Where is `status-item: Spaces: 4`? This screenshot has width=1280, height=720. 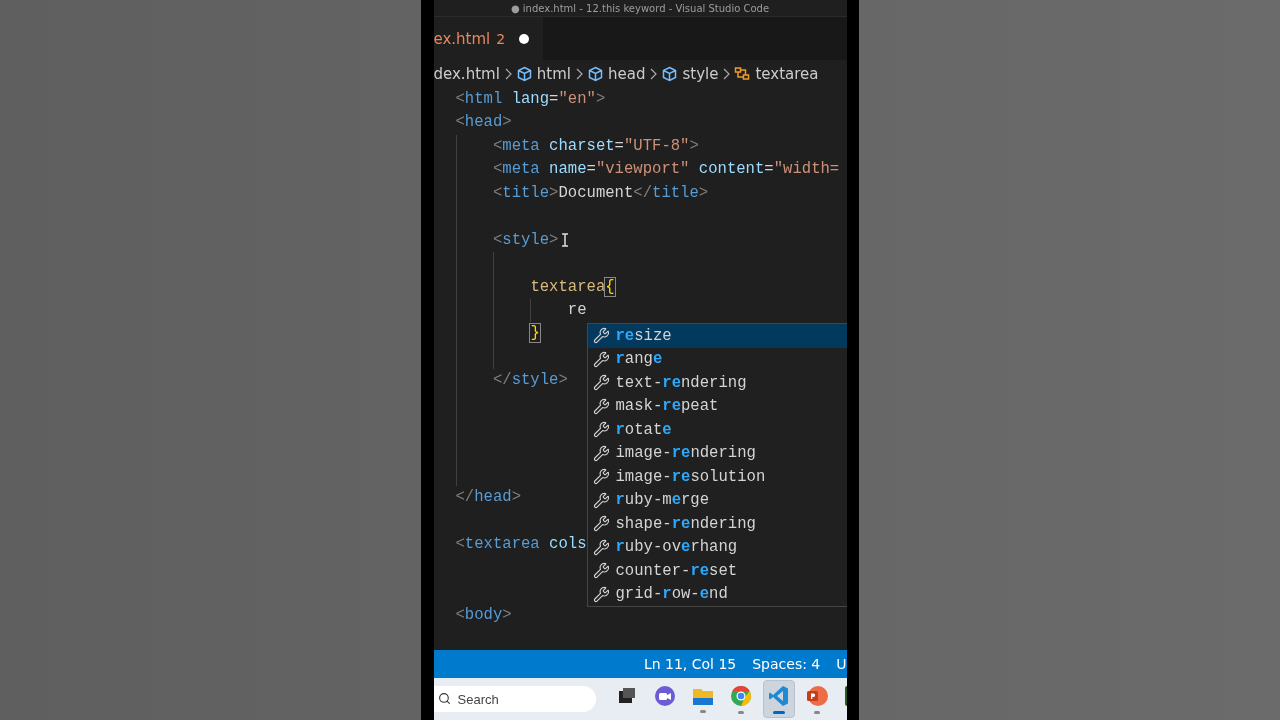 status-item: Spaces: 4 is located at coordinates (786, 664).